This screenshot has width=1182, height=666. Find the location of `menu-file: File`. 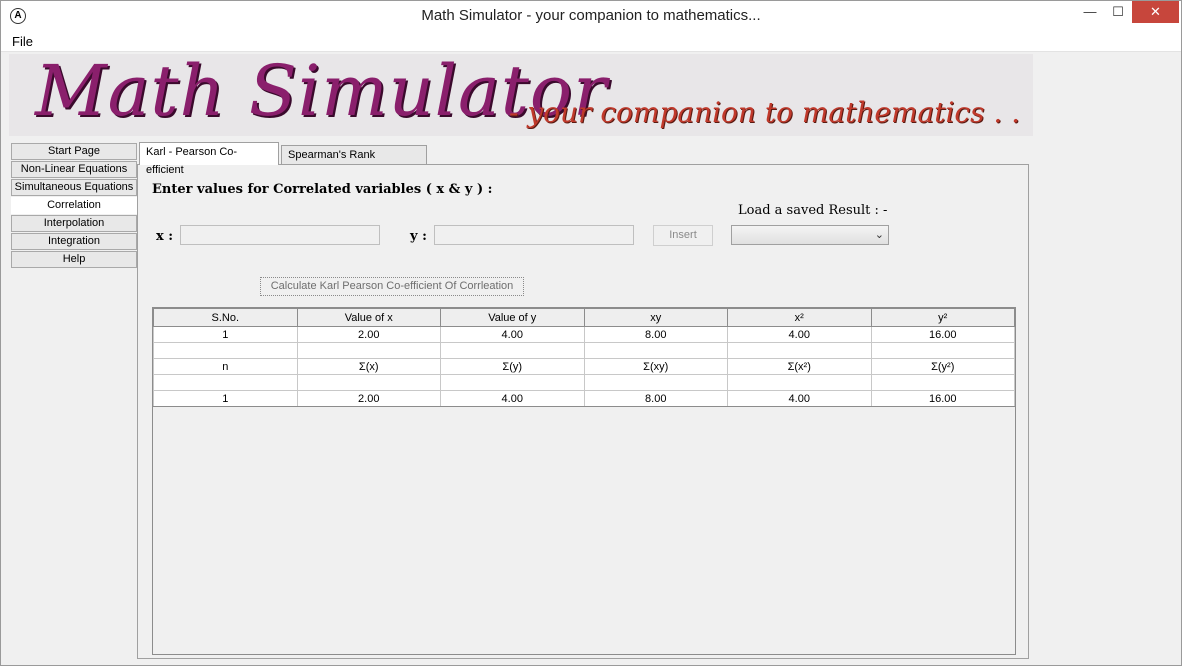

menu-file: File is located at coordinates (22, 41).